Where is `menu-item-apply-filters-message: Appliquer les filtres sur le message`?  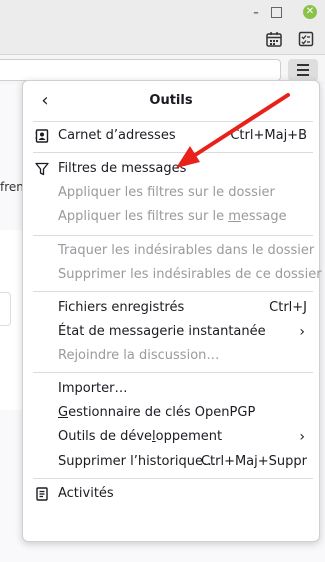 menu-item-apply-filters-message: Appliquer les filtres sur le message is located at coordinates (171, 217).